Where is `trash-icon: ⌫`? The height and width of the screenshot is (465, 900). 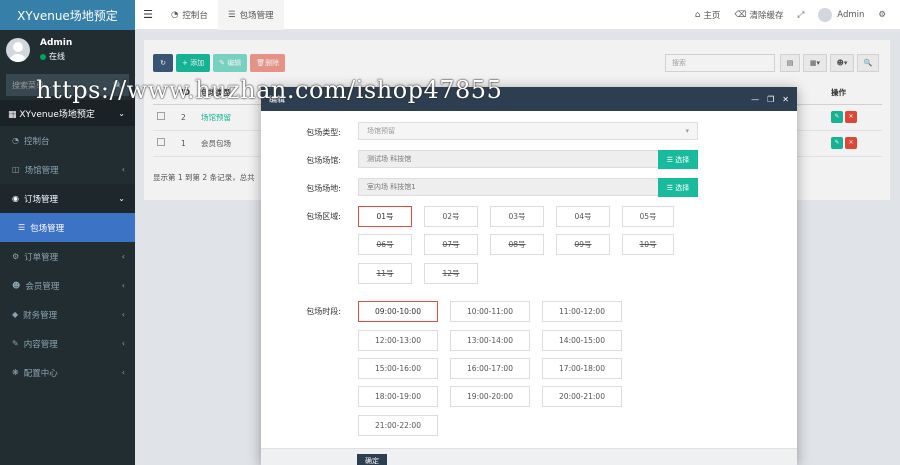
trash-icon: ⌫ is located at coordinates (740, 14).